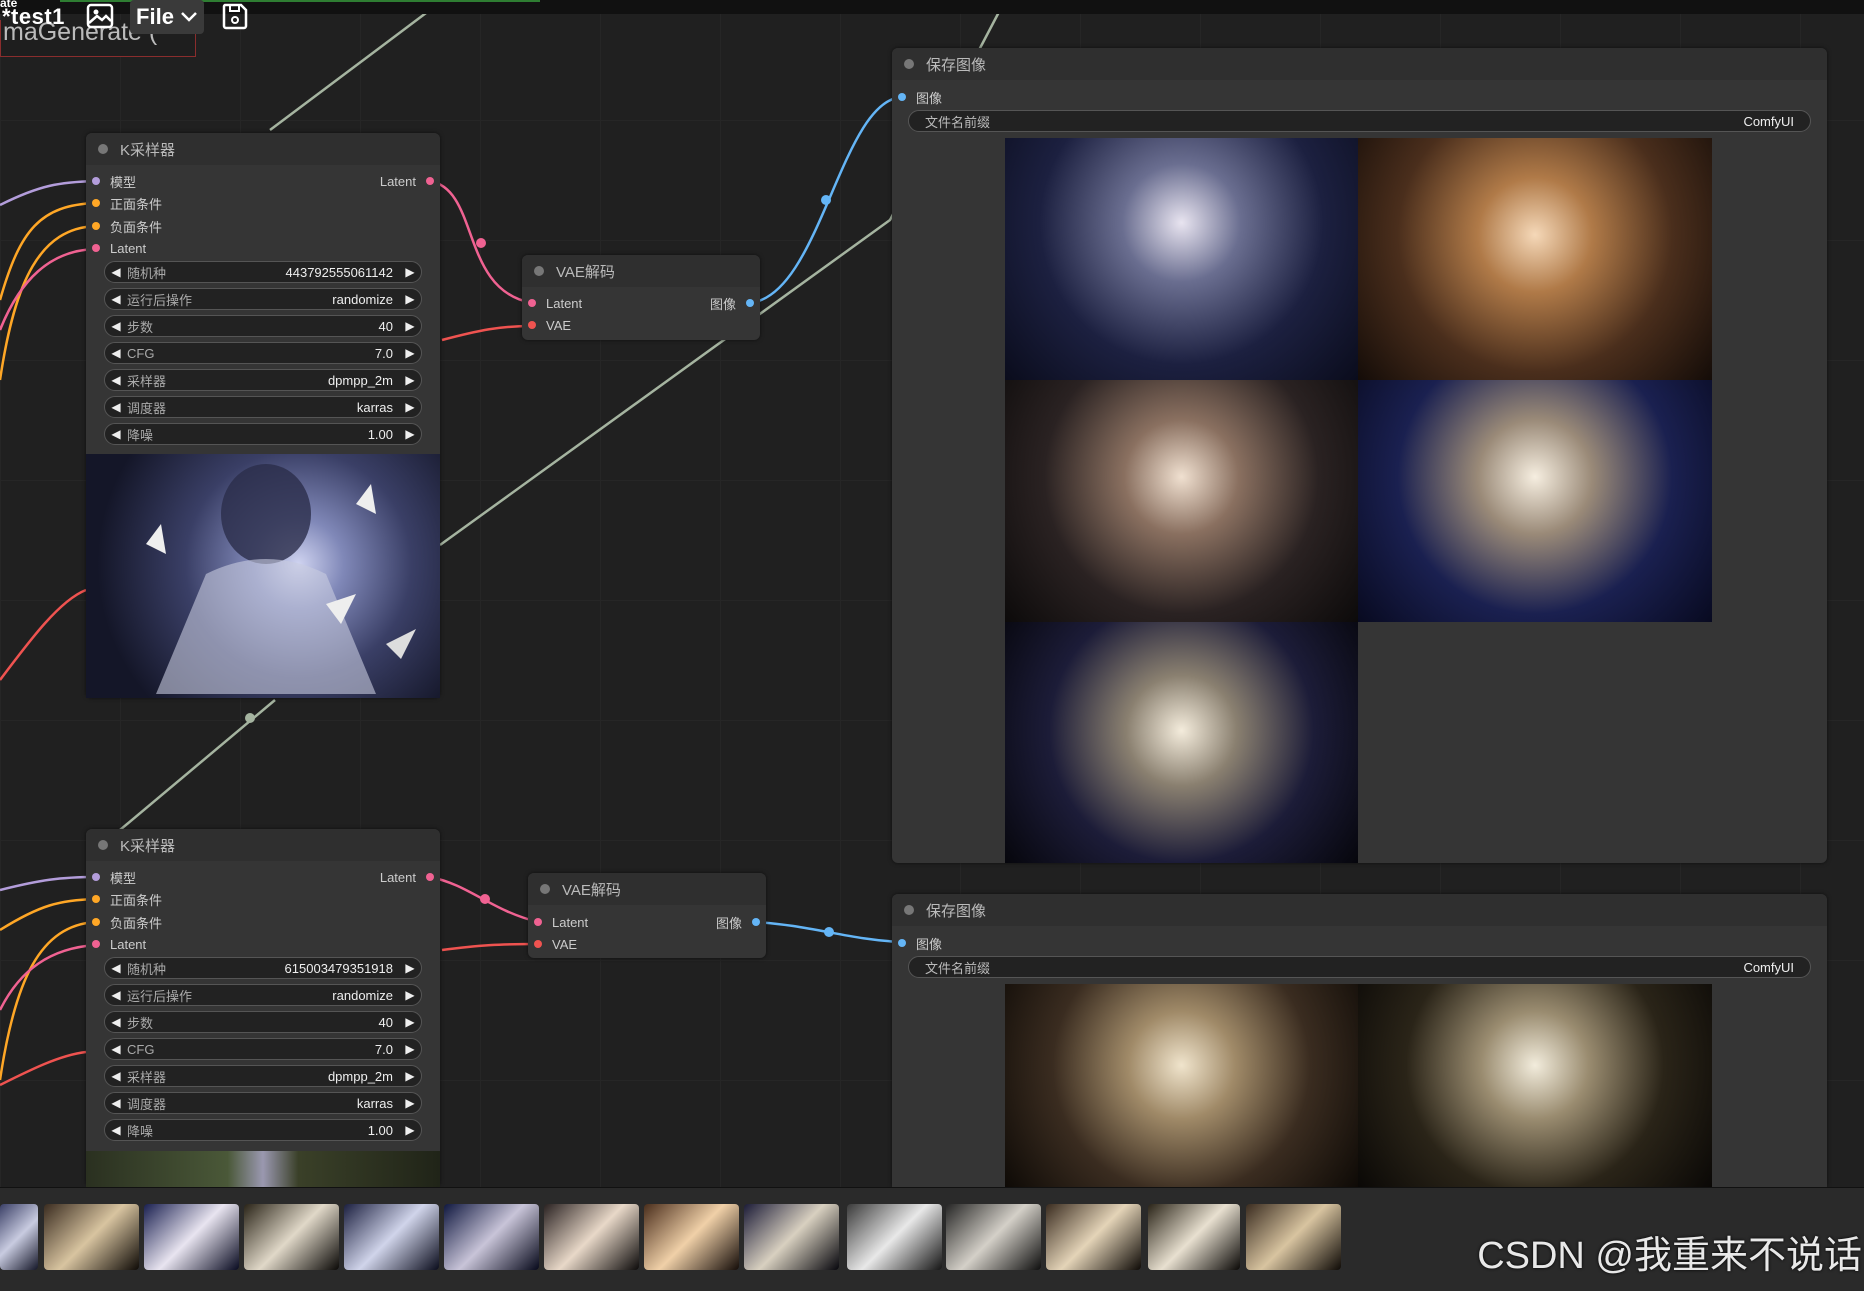 This screenshot has height=1291, width=1864. What do you see at coordinates (647, 915) in the screenshot?
I see `vae-decode-node: VAE解码 Latent VAE 图像` at bounding box center [647, 915].